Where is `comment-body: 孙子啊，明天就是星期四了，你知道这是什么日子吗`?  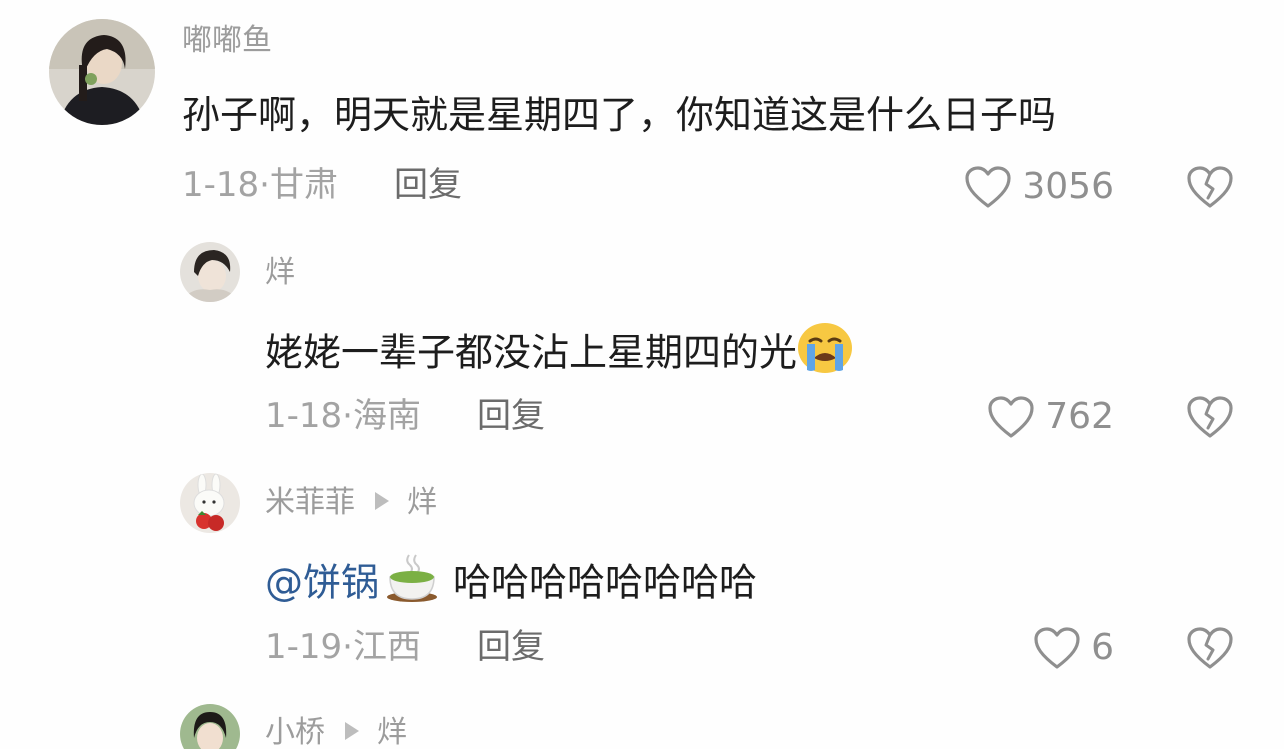
comment-body: 孙子啊，明天就是星期四了，你知道这是什么日子吗 is located at coordinates (619, 115).